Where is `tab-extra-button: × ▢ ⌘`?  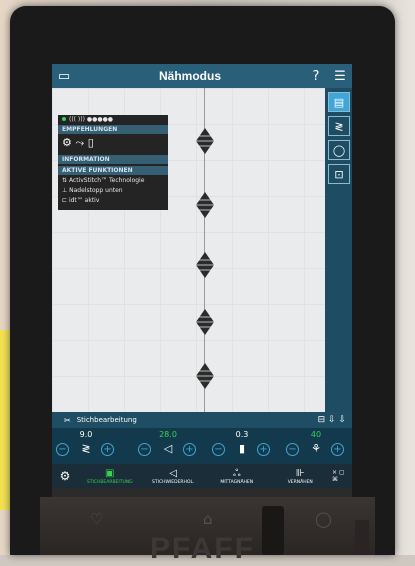 tab-extra-button: × ▢ ⌘ is located at coordinates (342, 476).